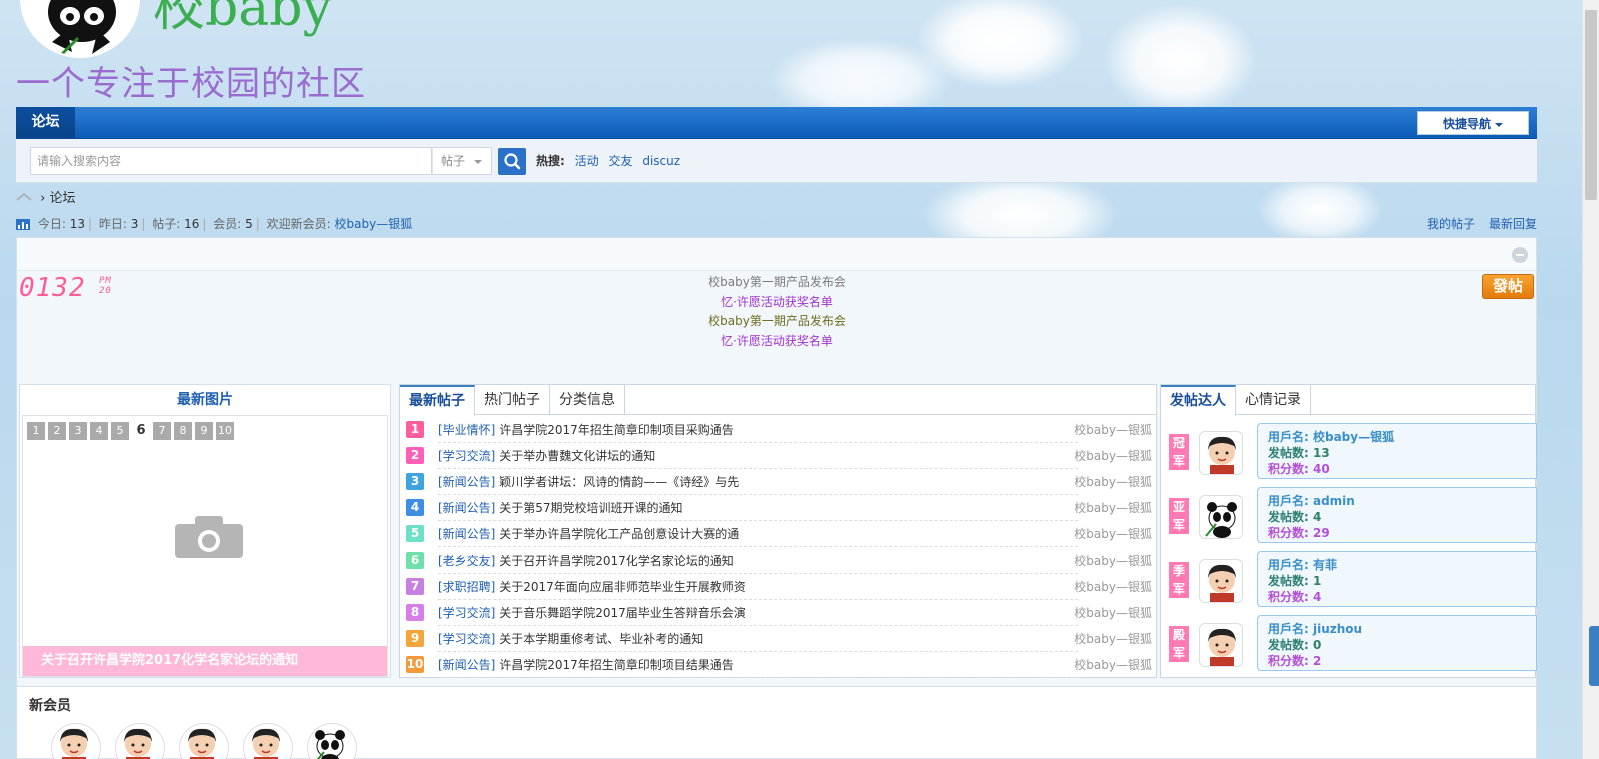  What do you see at coordinates (99, 431) in the screenshot?
I see `slide-page-4: 4` at bounding box center [99, 431].